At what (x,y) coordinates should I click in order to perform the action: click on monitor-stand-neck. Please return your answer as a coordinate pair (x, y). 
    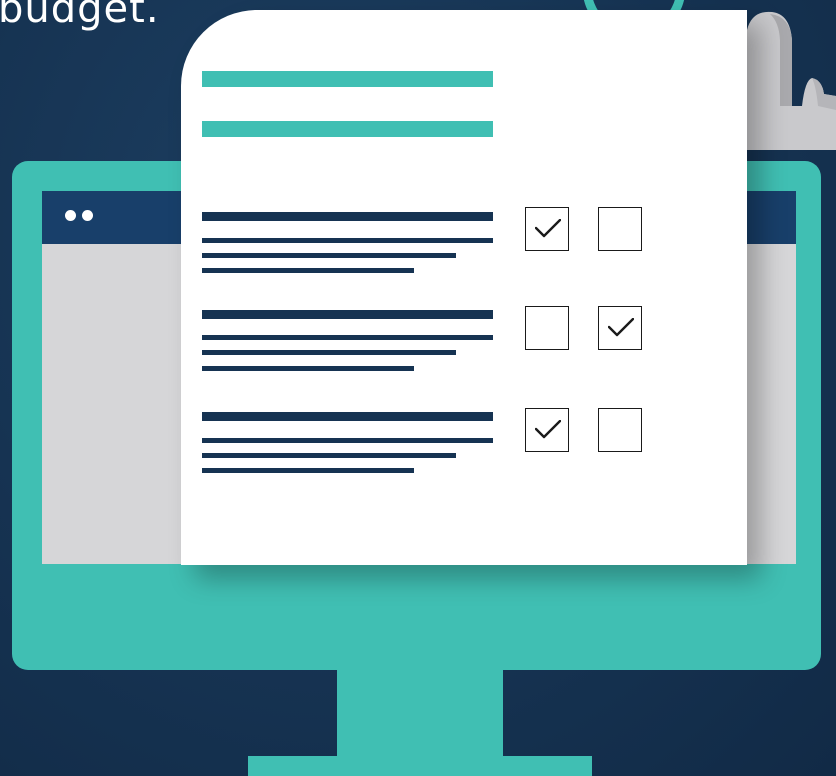
    Looking at the image, I should click on (420, 718).